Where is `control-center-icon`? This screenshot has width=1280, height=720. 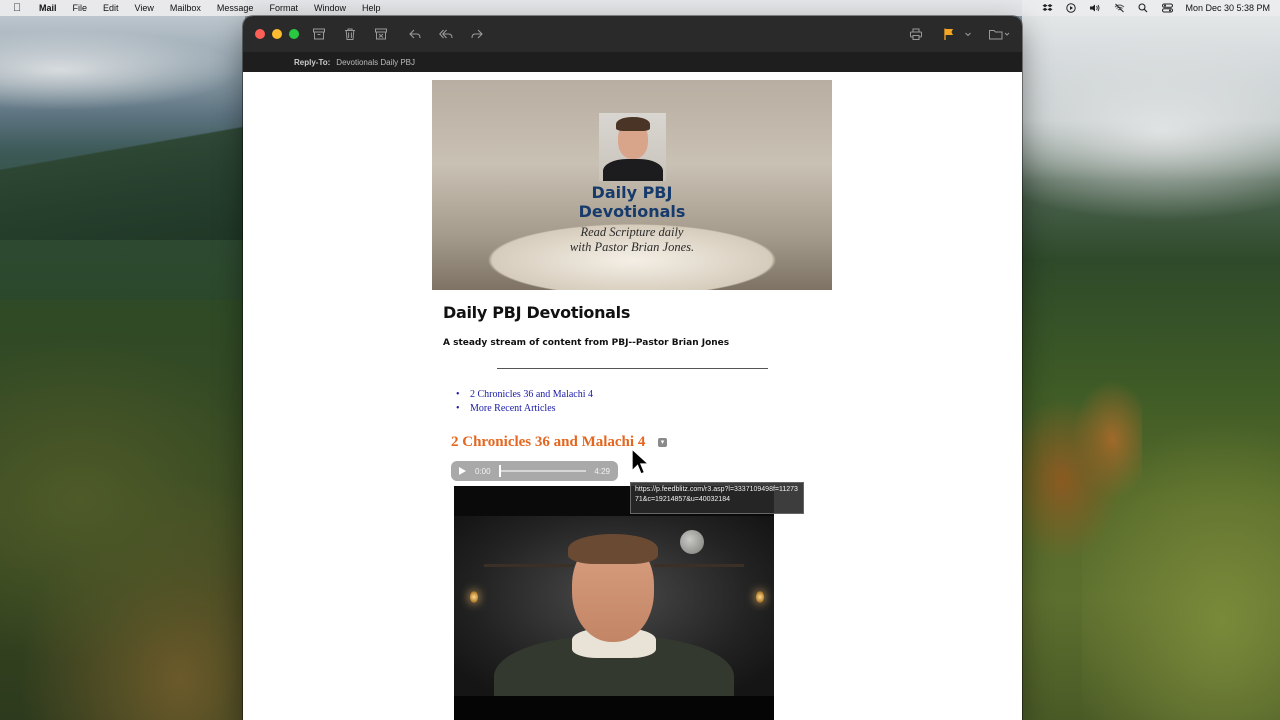
control-center-icon is located at coordinates (1167, 8).